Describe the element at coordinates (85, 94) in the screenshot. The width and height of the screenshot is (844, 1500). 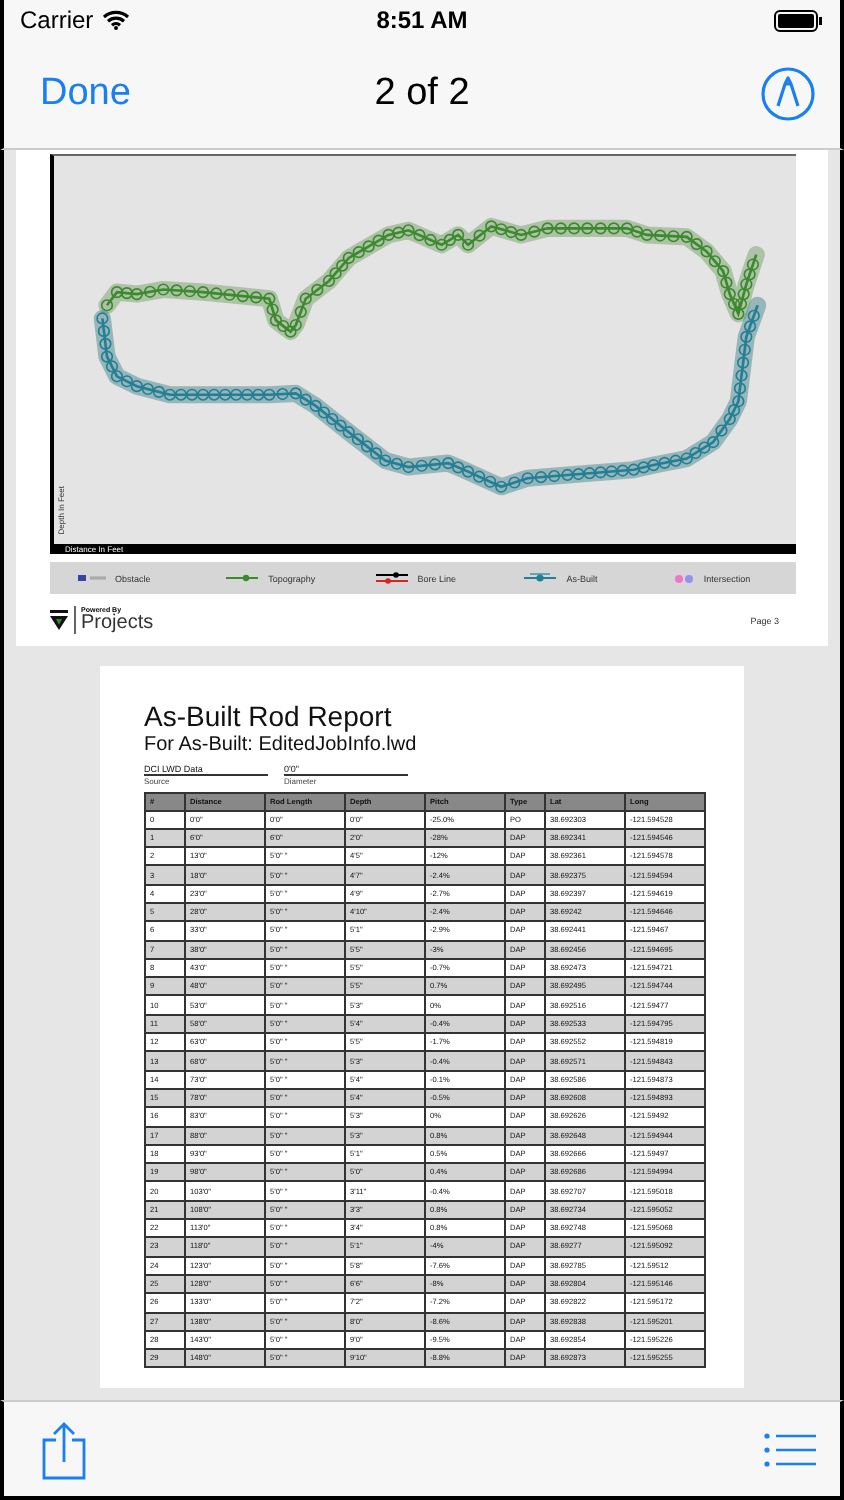
I see `done-button: Done` at that location.